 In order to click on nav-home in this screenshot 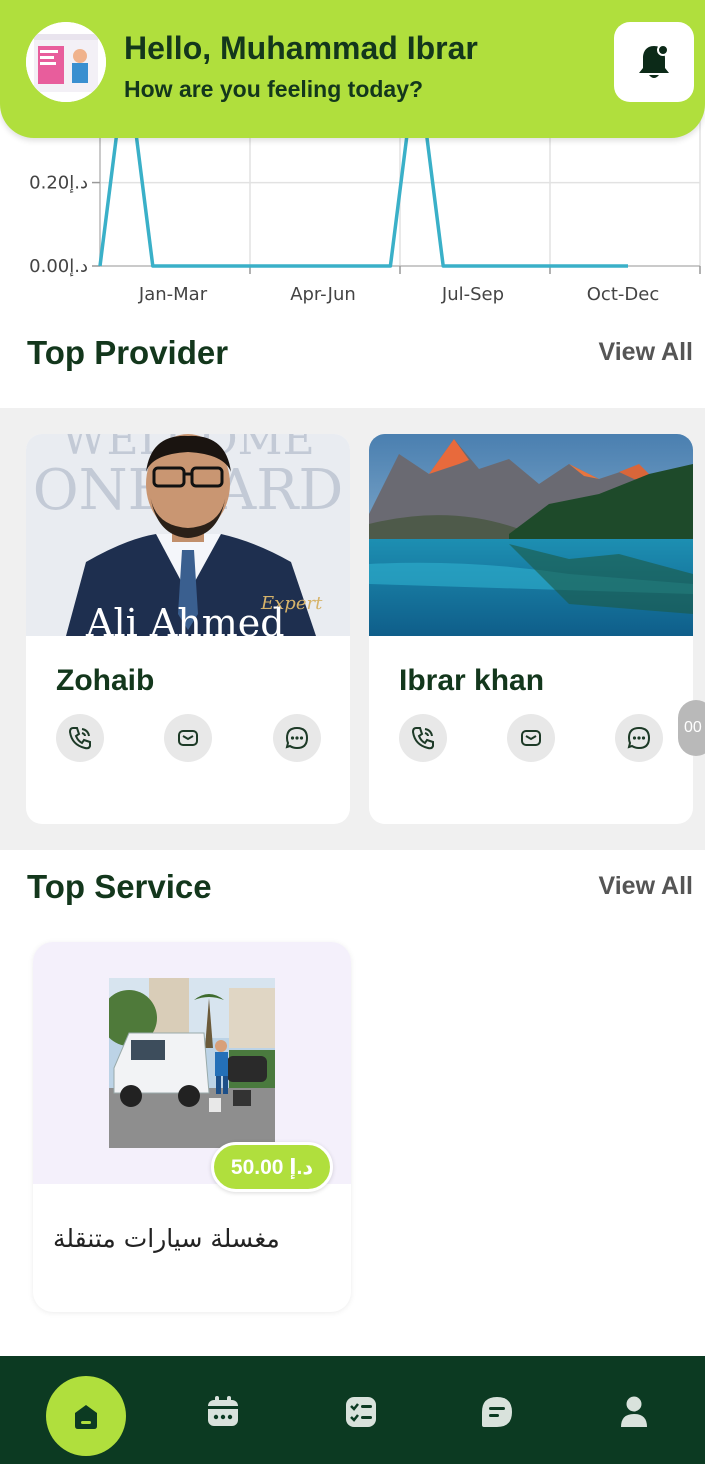, I will do `click(86, 1416)`.